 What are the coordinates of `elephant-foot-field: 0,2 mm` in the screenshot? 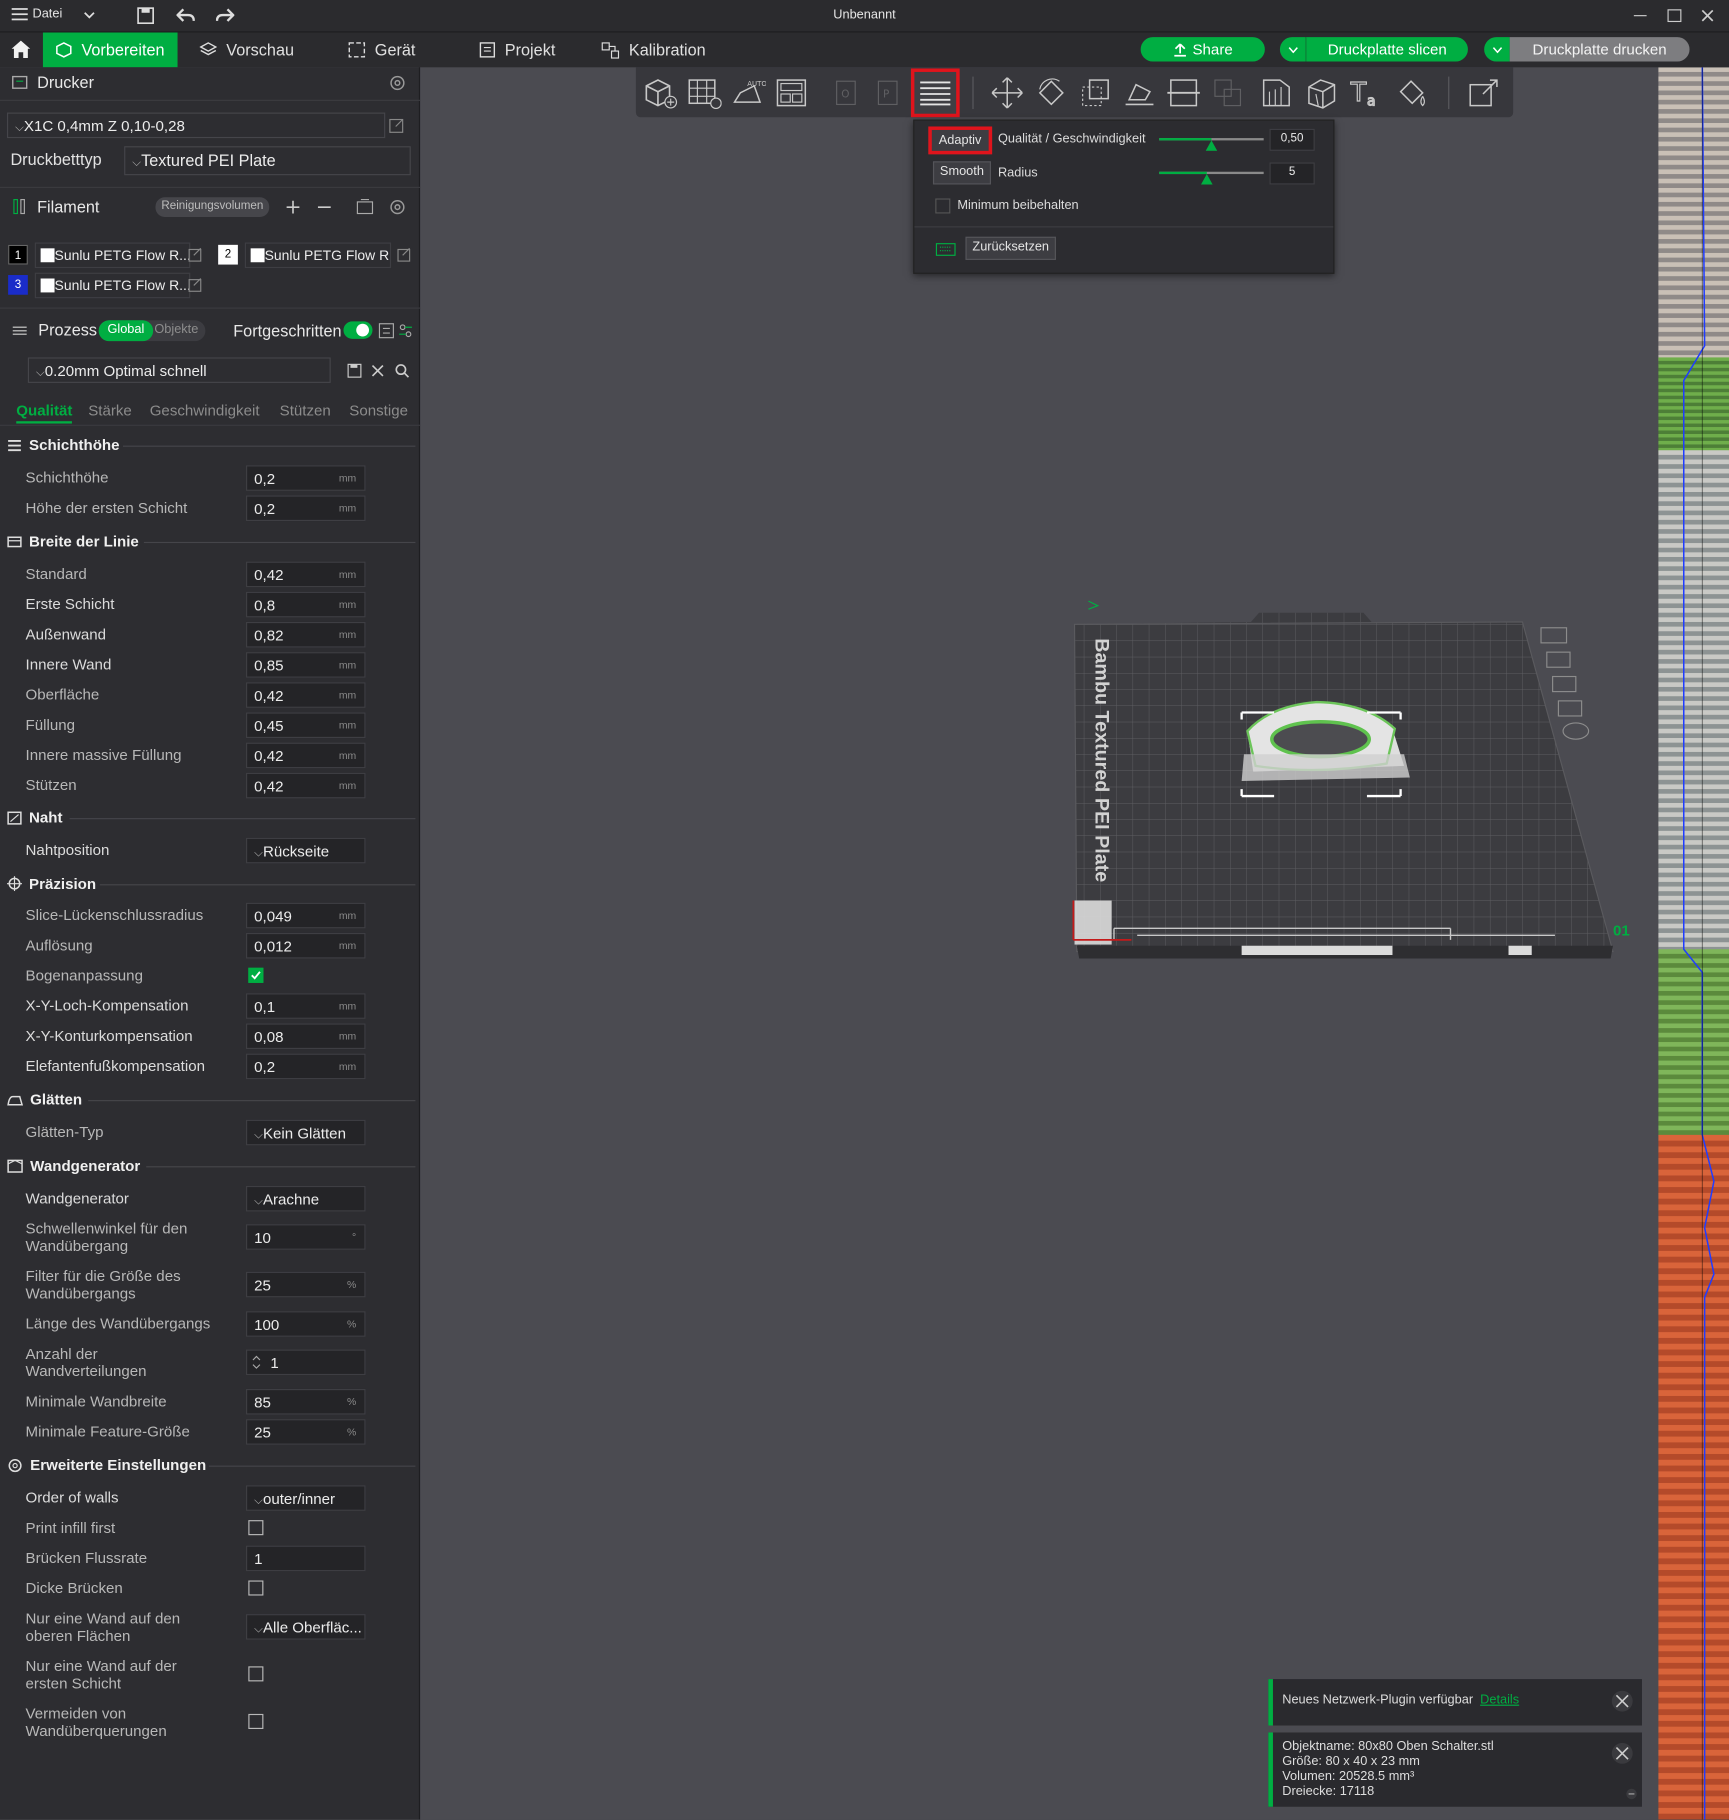 It's located at (306, 1066).